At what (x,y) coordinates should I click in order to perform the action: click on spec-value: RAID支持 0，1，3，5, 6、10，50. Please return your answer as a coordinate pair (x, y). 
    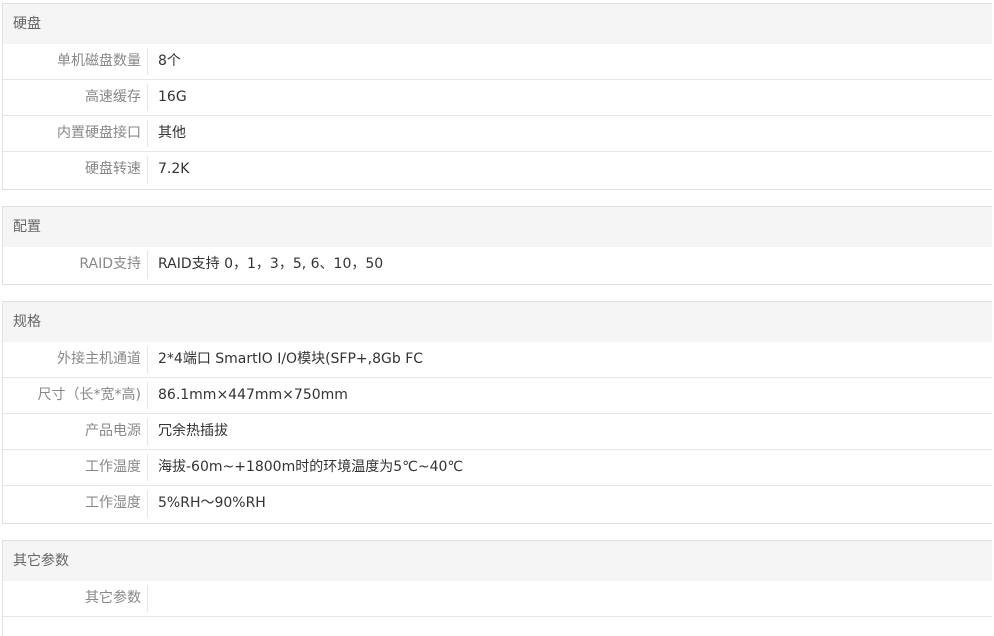
    Looking at the image, I should click on (271, 264).